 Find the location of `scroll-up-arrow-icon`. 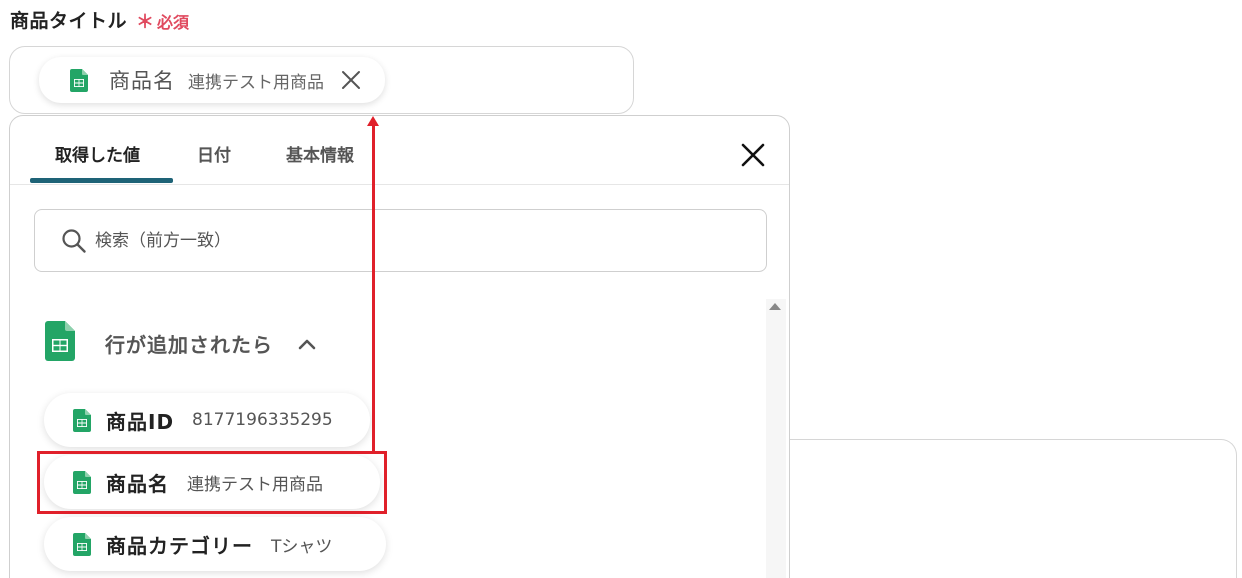

scroll-up-arrow-icon is located at coordinates (775, 306).